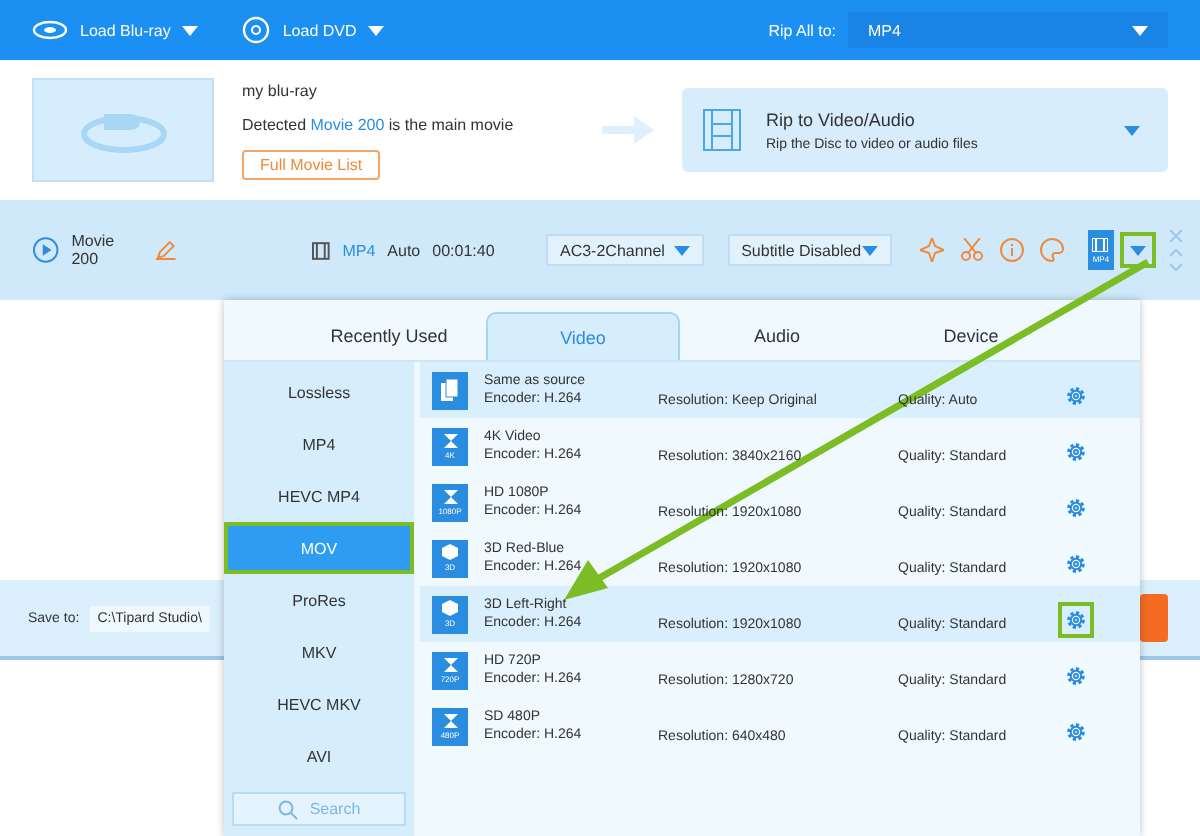  I want to click on rip-all-select: MP4, so click(1008, 30).